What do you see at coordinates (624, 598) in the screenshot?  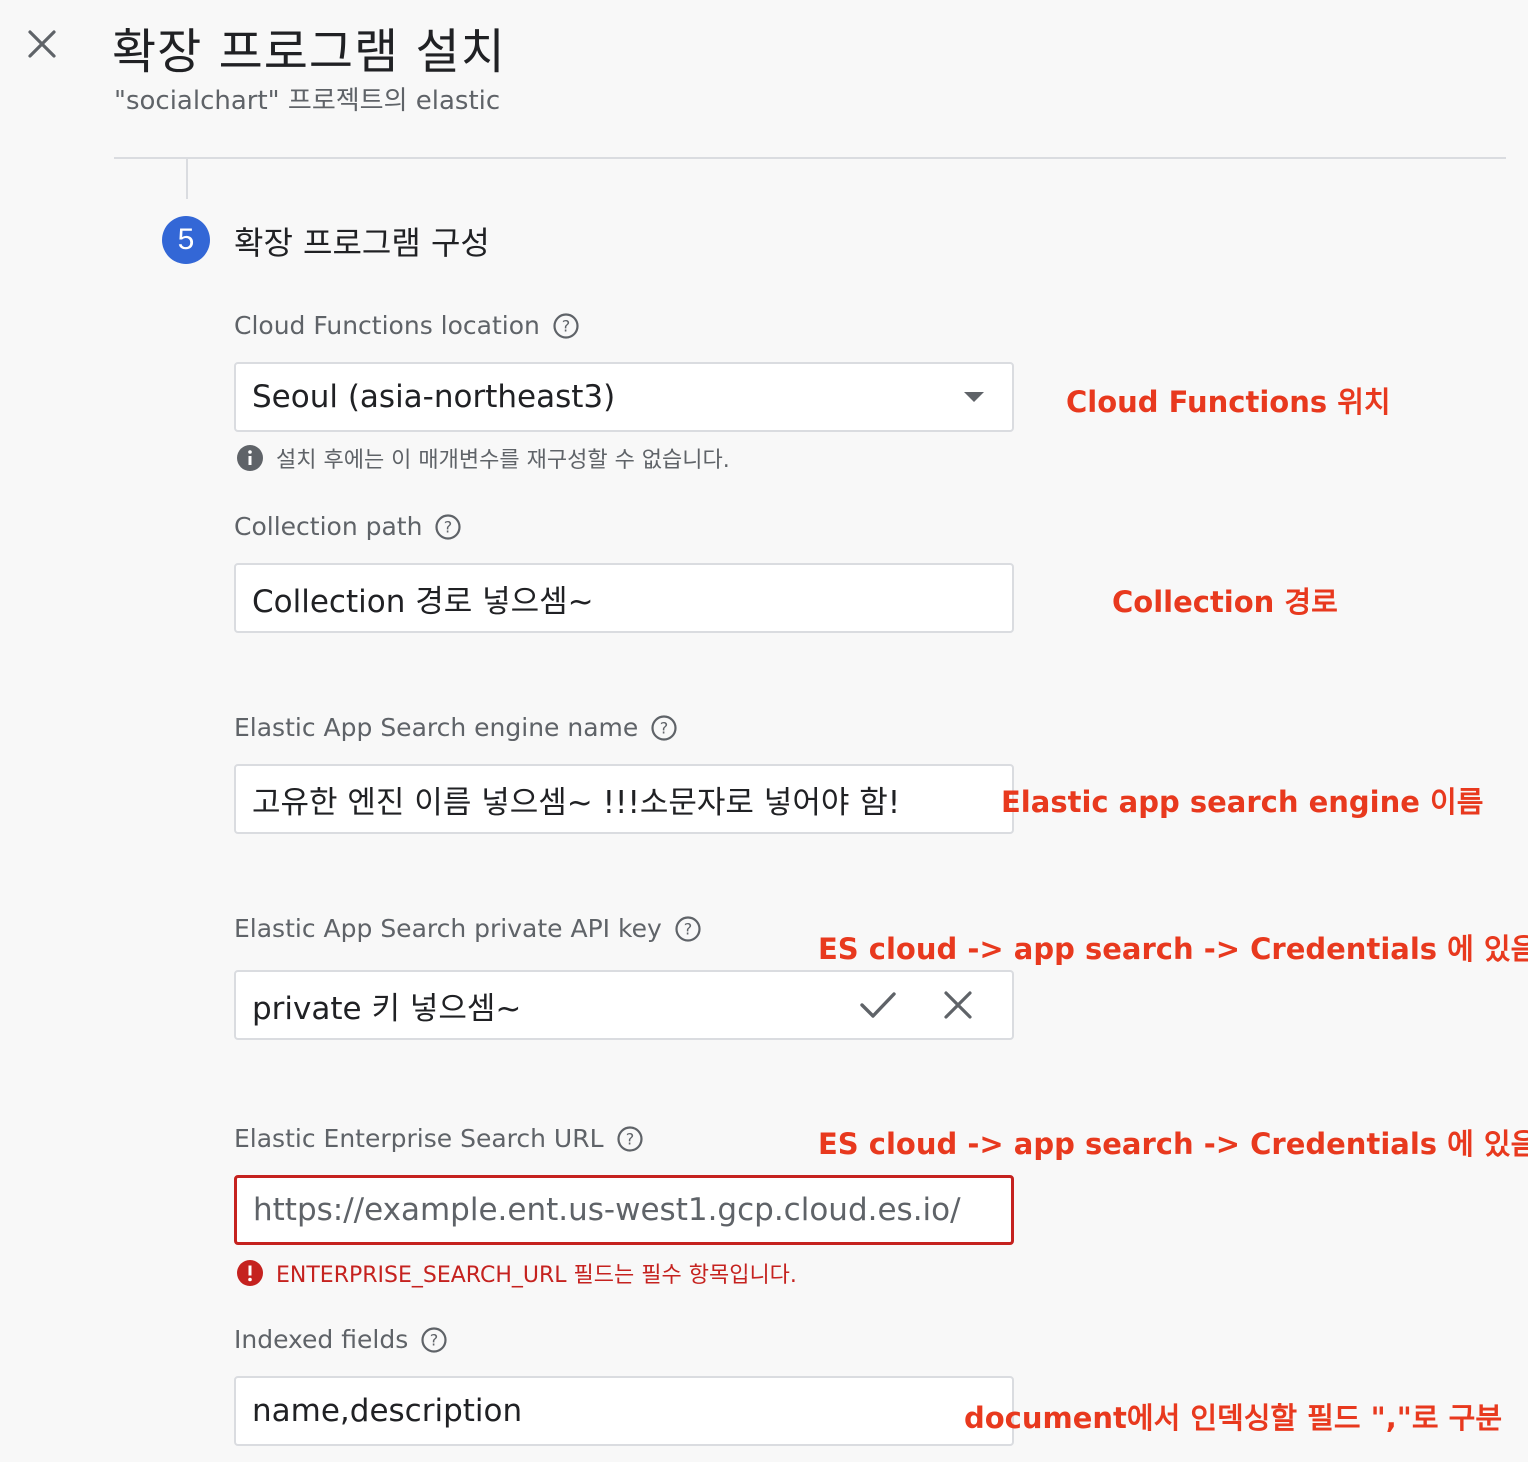 I see `collection-path-input: Collection 경로 넣으셈~` at bounding box center [624, 598].